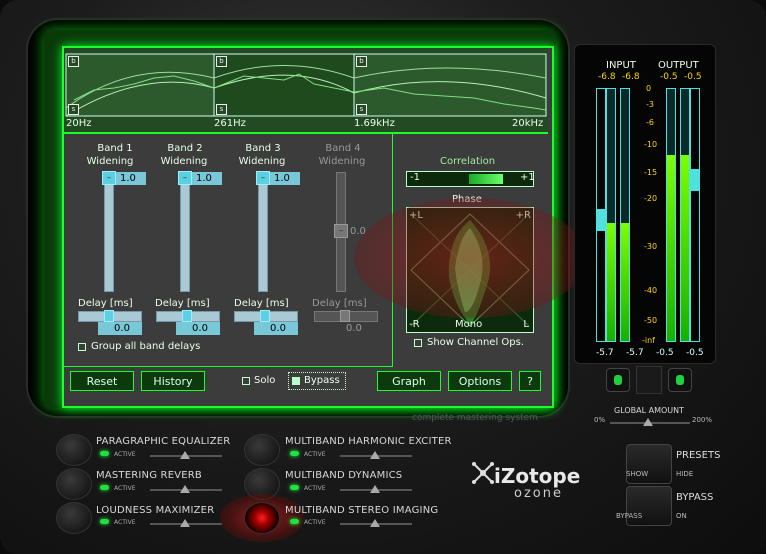 The height and width of the screenshot is (554, 766). Describe the element at coordinates (109, 316) in the screenshot. I see `band-1-delay-knob` at that location.